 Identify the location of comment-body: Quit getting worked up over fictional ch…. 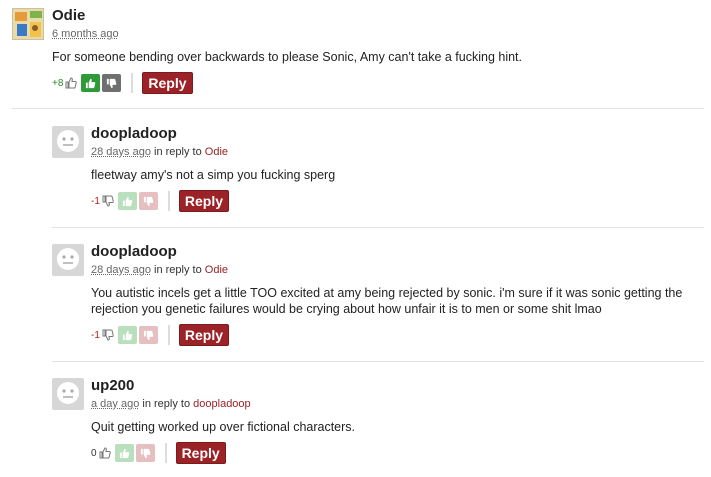
(223, 427).